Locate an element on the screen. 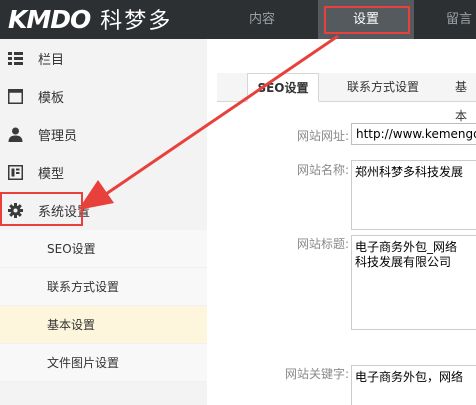 This screenshot has width=476, height=405. site-keywords-value: 电子商务外包，网络 is located at coordinates (409, 377).